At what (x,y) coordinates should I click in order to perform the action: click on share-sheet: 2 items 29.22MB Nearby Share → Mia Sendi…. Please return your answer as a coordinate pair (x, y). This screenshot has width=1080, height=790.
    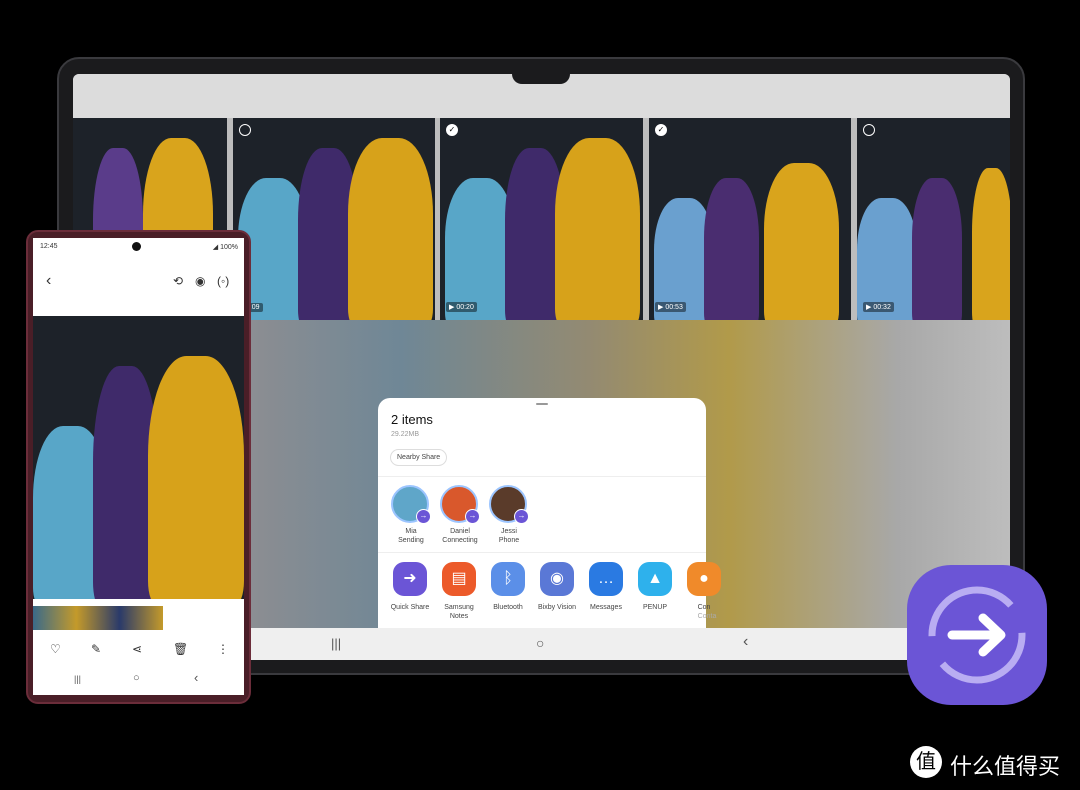
    Looking at the image, I should click on (549, 513).